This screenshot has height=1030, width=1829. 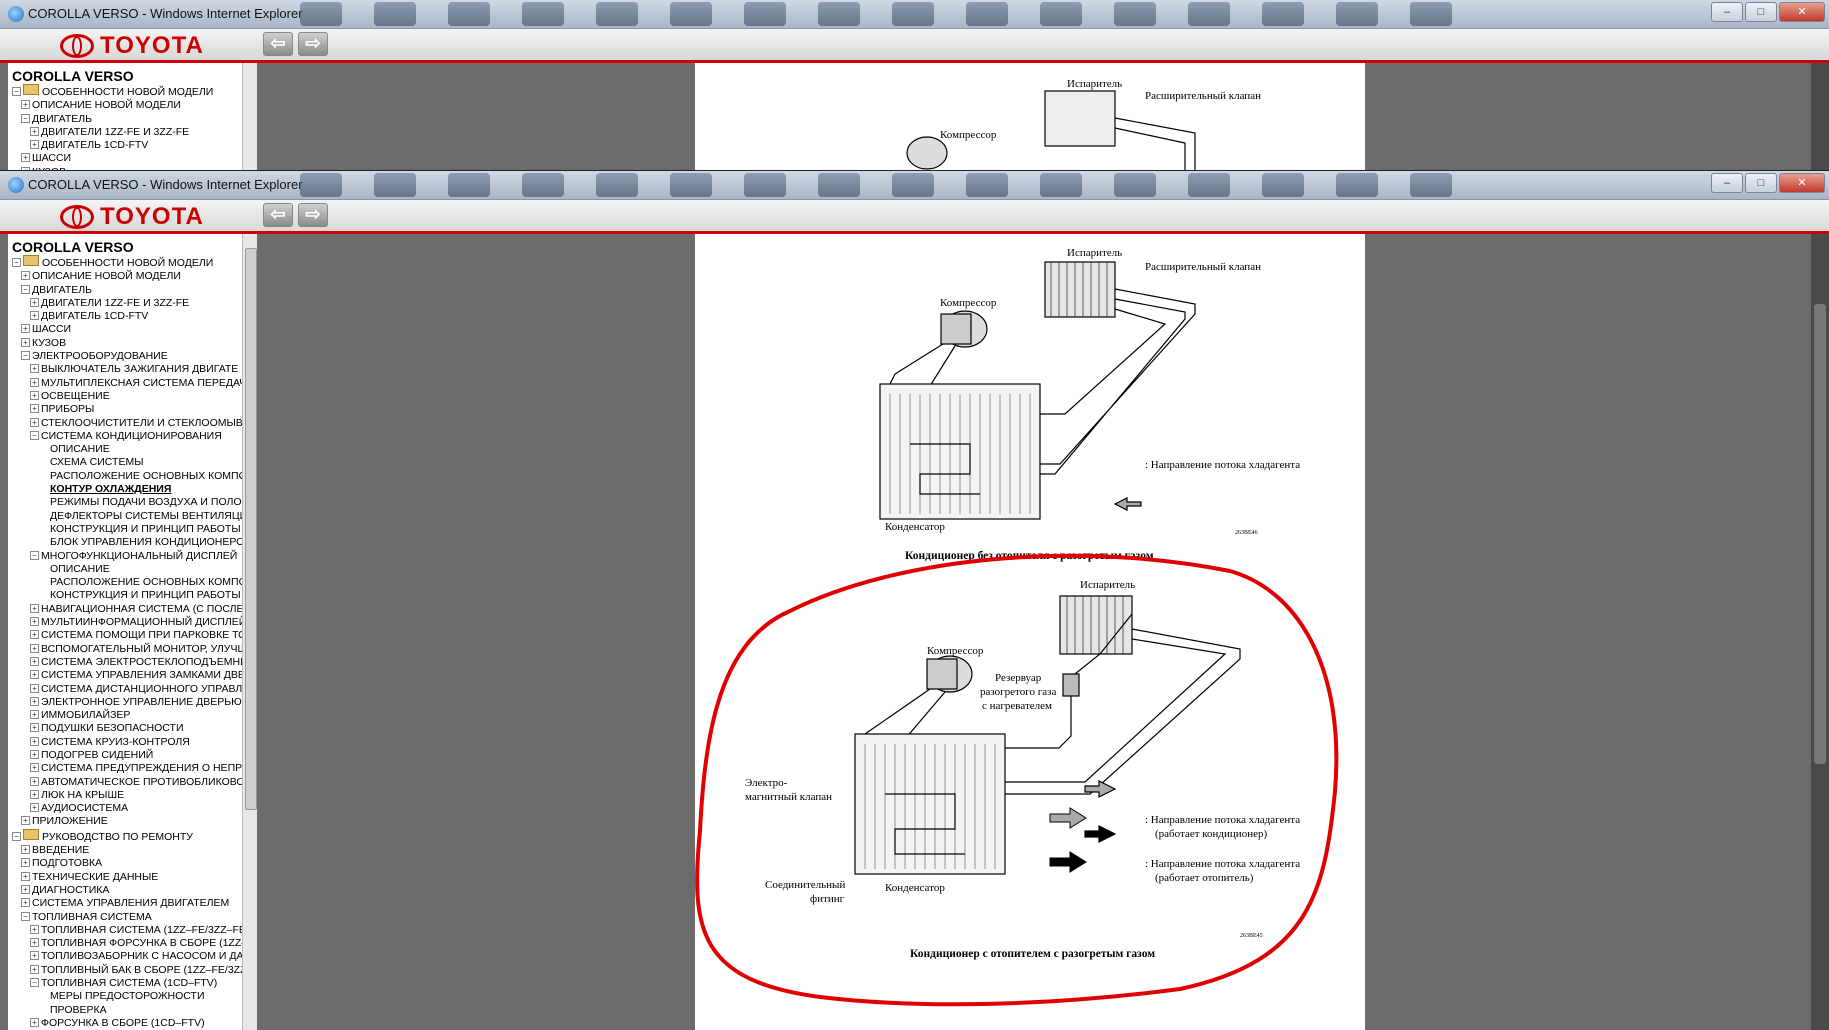 What do you see at coordinates (125, 158) in the screenshot?
I see `tree-item: + ШАССИ` at bounding box center [125, 158].